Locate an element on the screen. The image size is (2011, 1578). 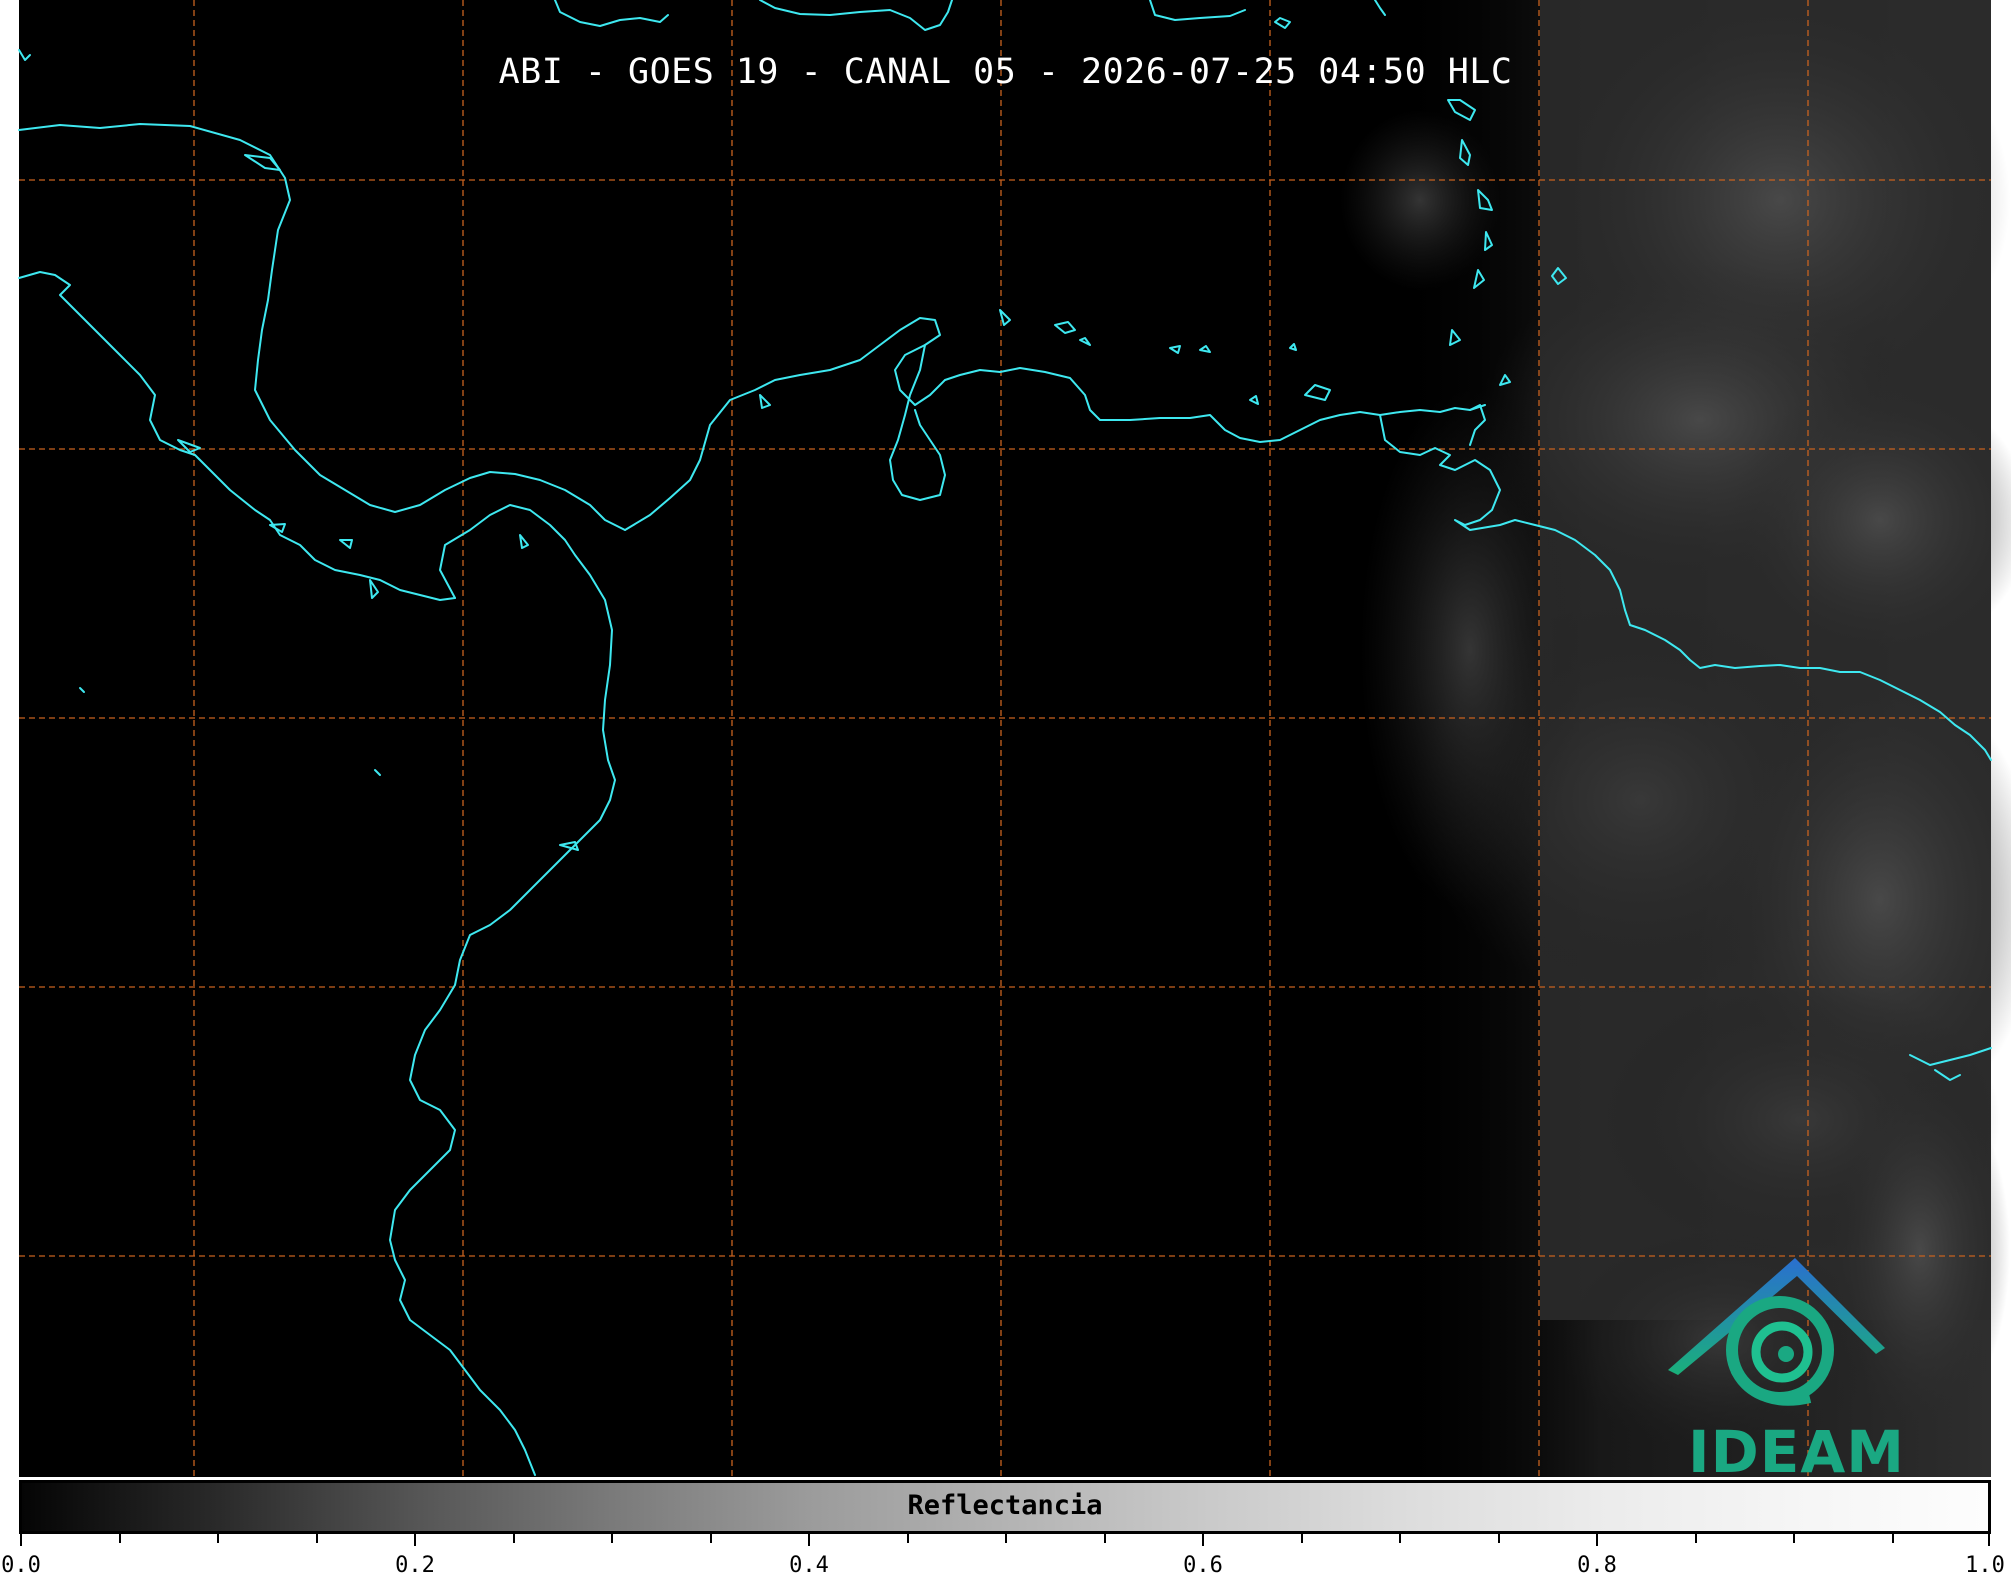
colorbar-tick-label: 0.2 is located at coordinates (415, 1565).